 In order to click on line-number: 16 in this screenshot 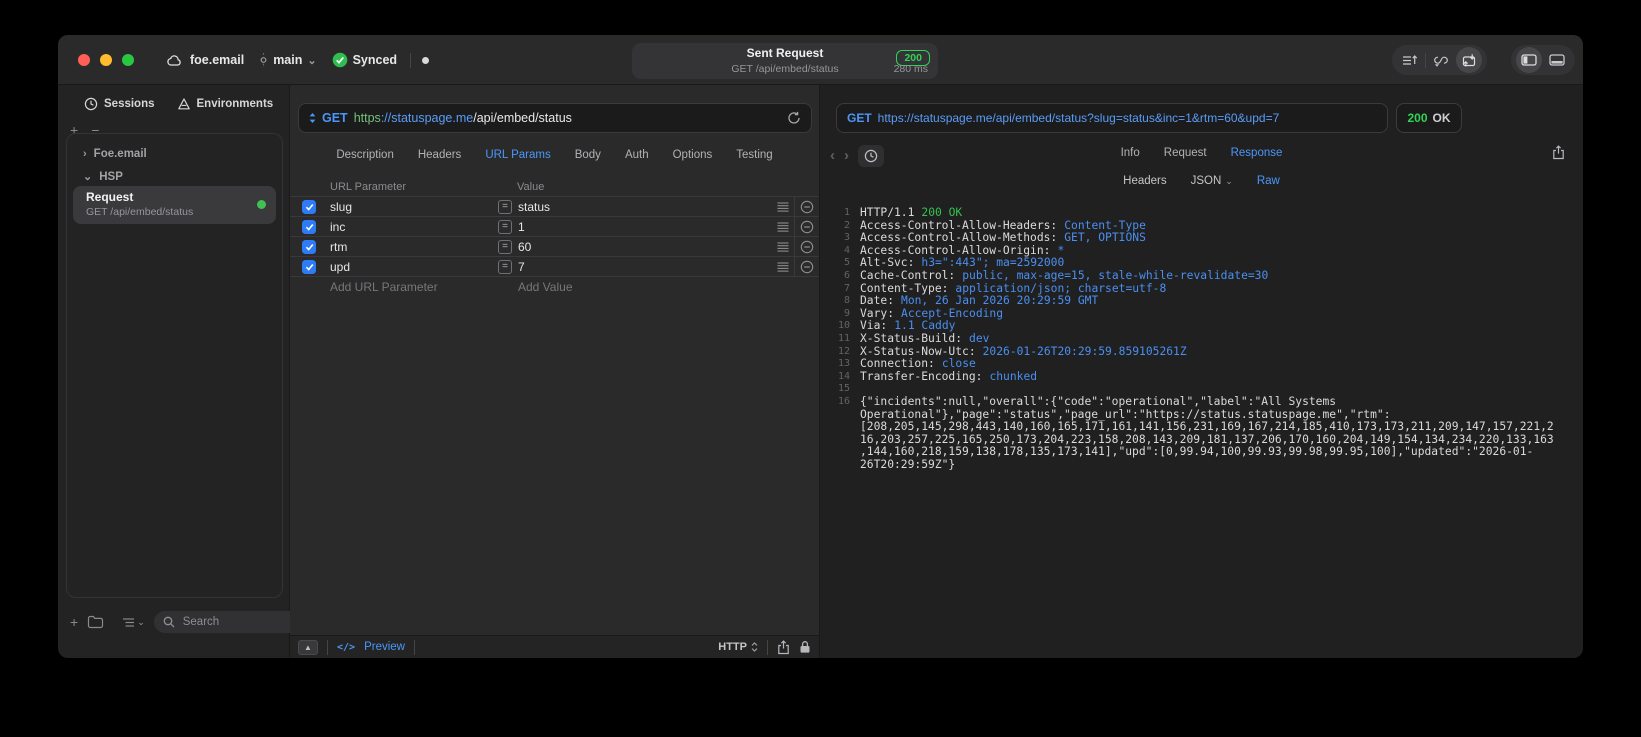, I will do `click(843, 401)`.